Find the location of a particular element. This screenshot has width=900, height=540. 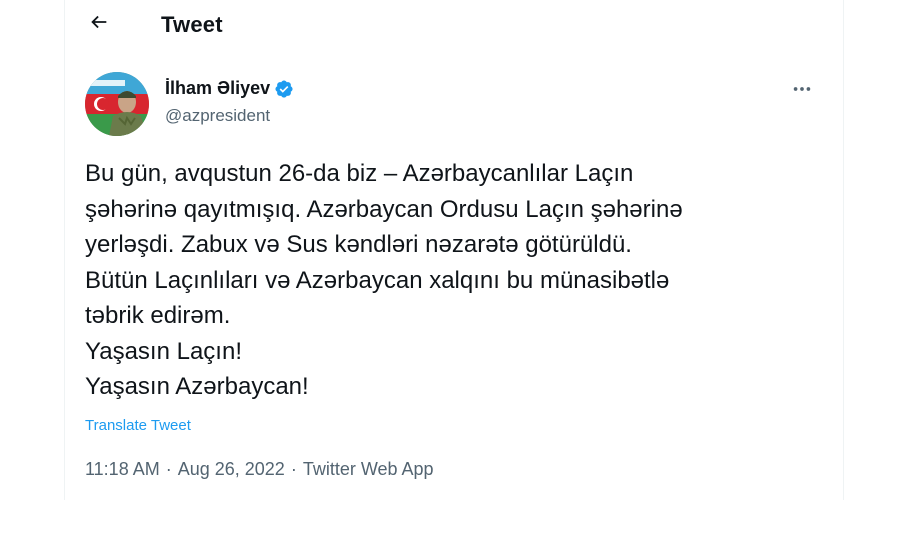

arrow-left-icon is located at coordinates (99, 24).